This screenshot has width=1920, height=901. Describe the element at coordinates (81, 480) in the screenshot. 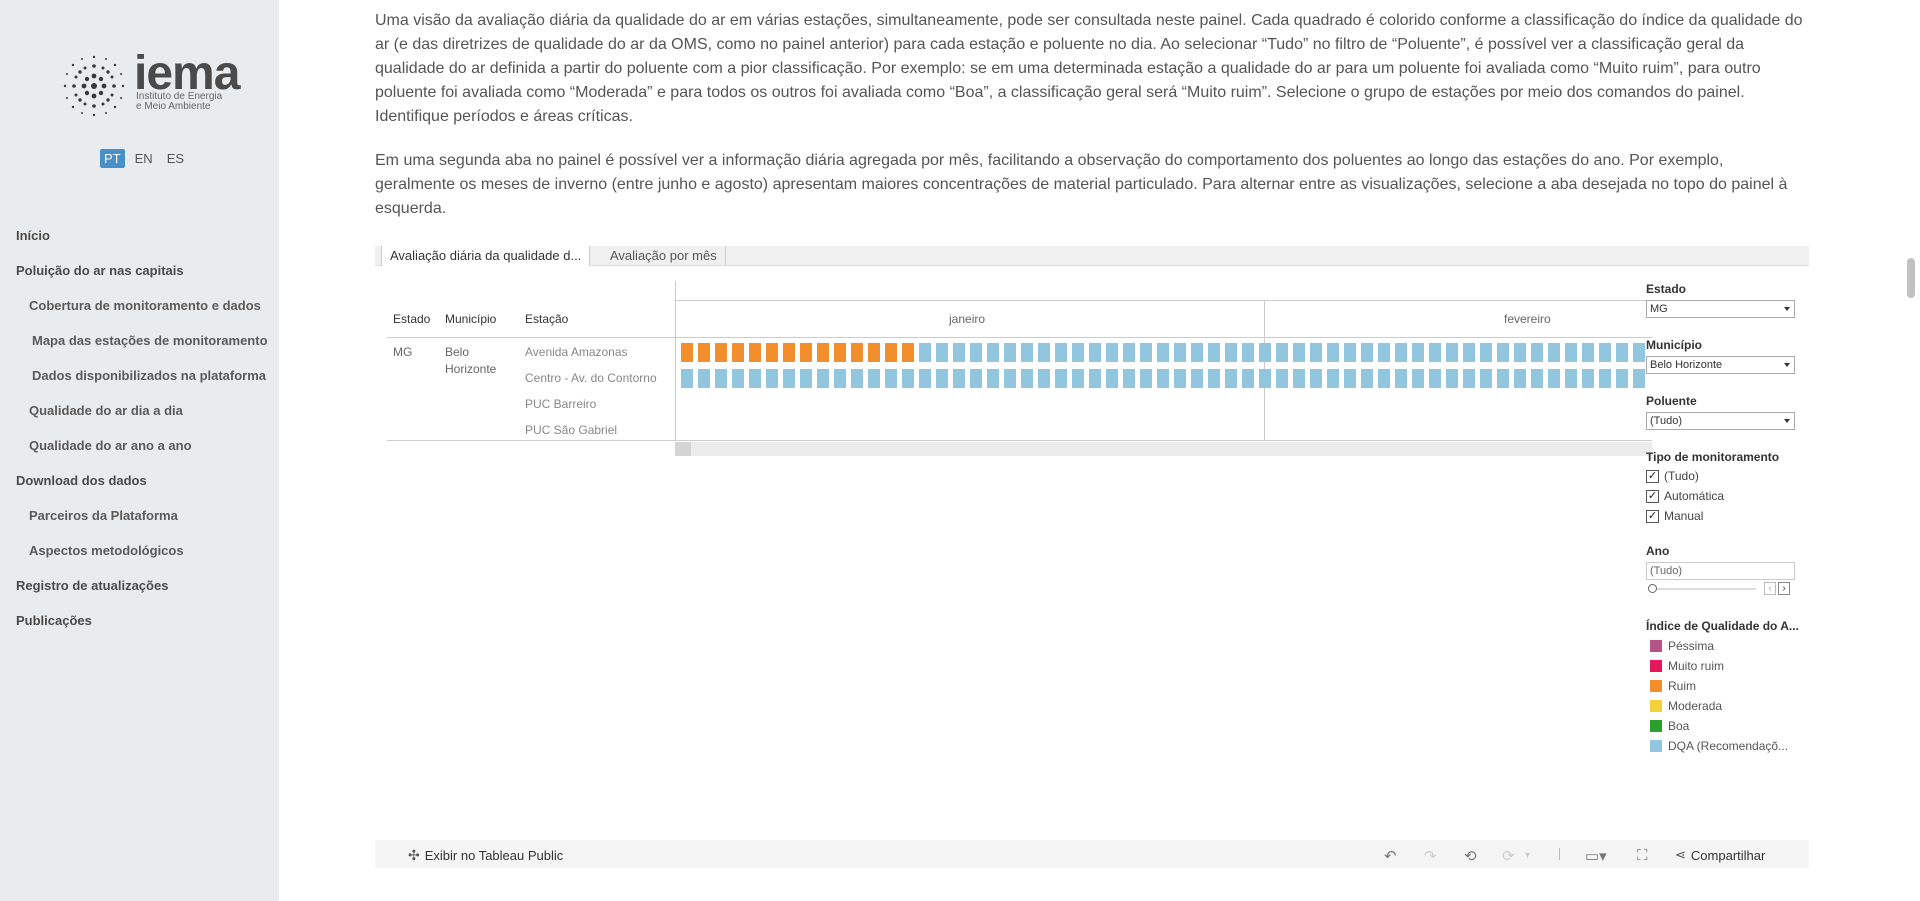

I see `nav-download: Download dos dados` at that location.